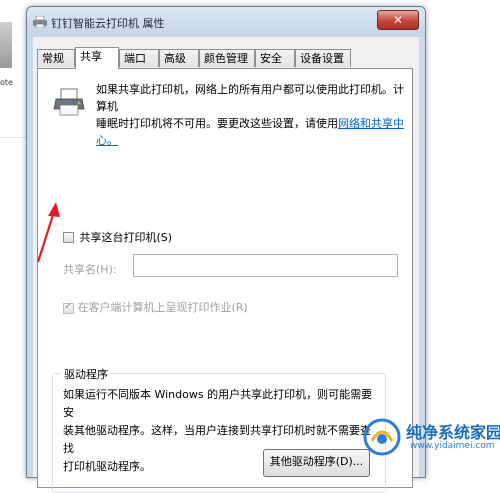 The width and height of the screenshot is (500, 493). Describe the element at coordinates (86, 374) in the screenshot. I see `drivers-group-title: 驱动程序` at that location.